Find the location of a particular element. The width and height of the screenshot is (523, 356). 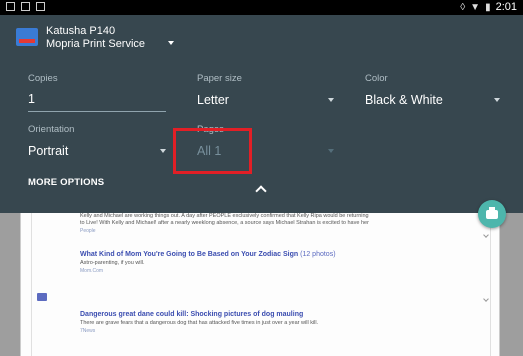

collapse-arrow-icon is located at coordinates (261, 191).